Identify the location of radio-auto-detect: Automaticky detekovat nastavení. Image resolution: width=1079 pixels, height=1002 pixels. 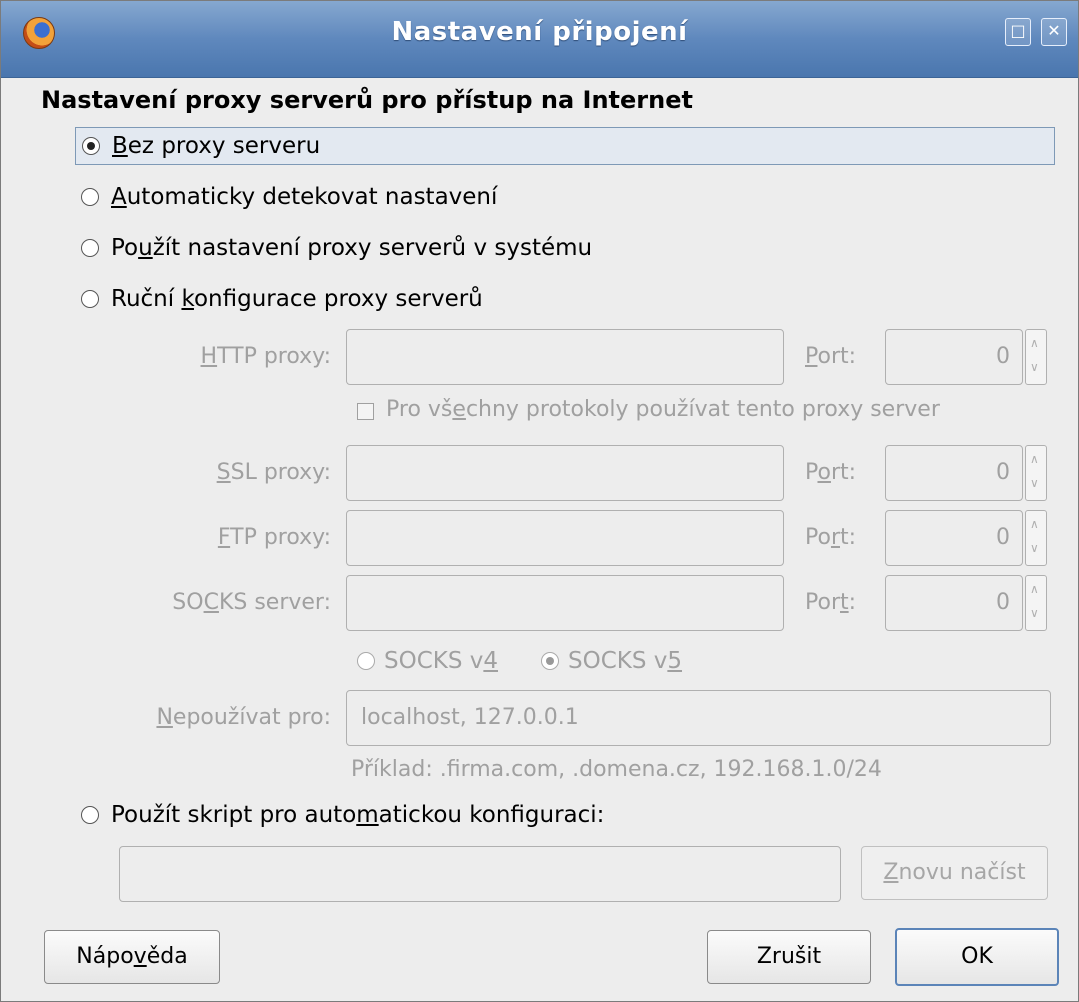
(289, 197).